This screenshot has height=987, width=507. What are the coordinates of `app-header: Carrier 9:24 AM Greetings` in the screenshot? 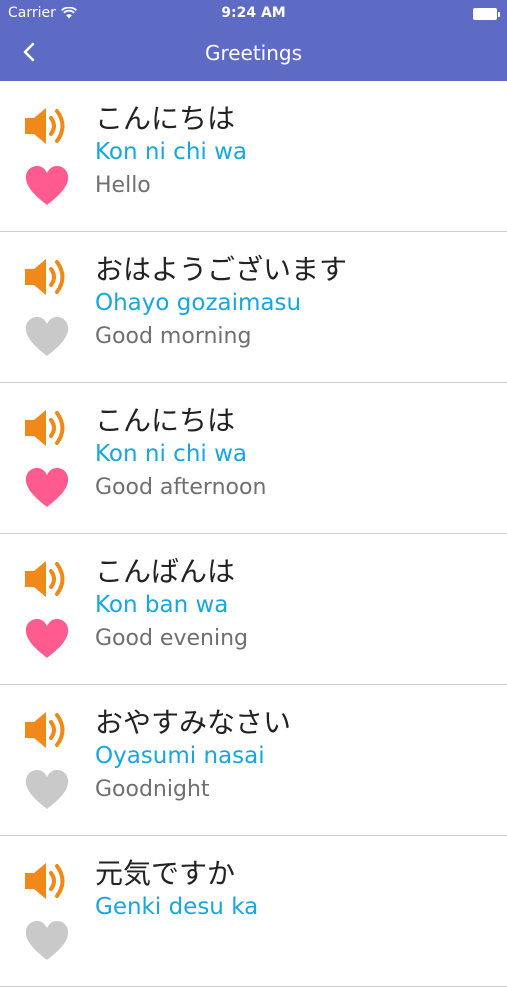 It's located at (253, 40).